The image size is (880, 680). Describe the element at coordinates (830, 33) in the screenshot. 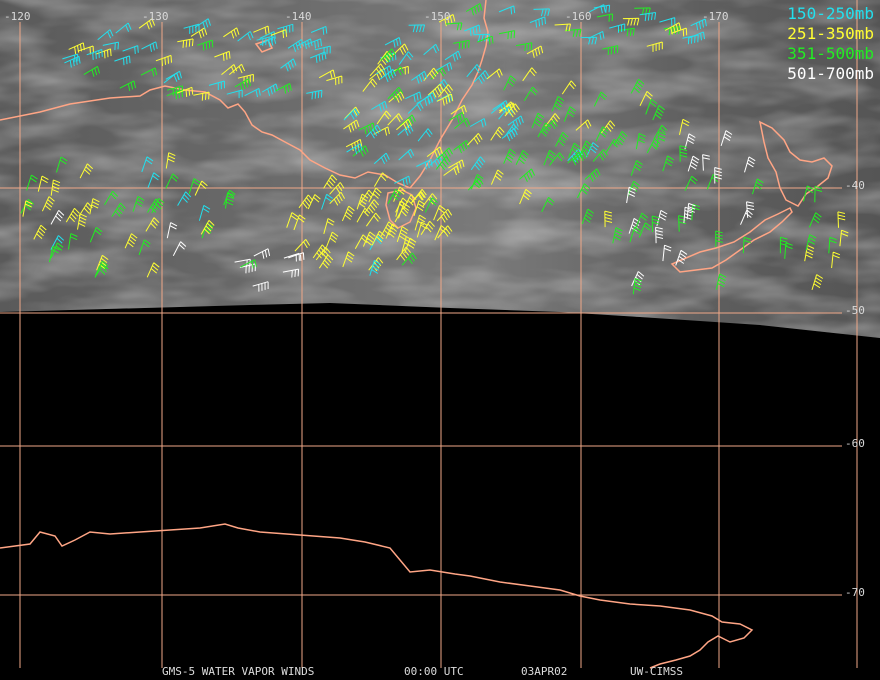

I see `legend-item-251-350: 251-350mb` at that location.